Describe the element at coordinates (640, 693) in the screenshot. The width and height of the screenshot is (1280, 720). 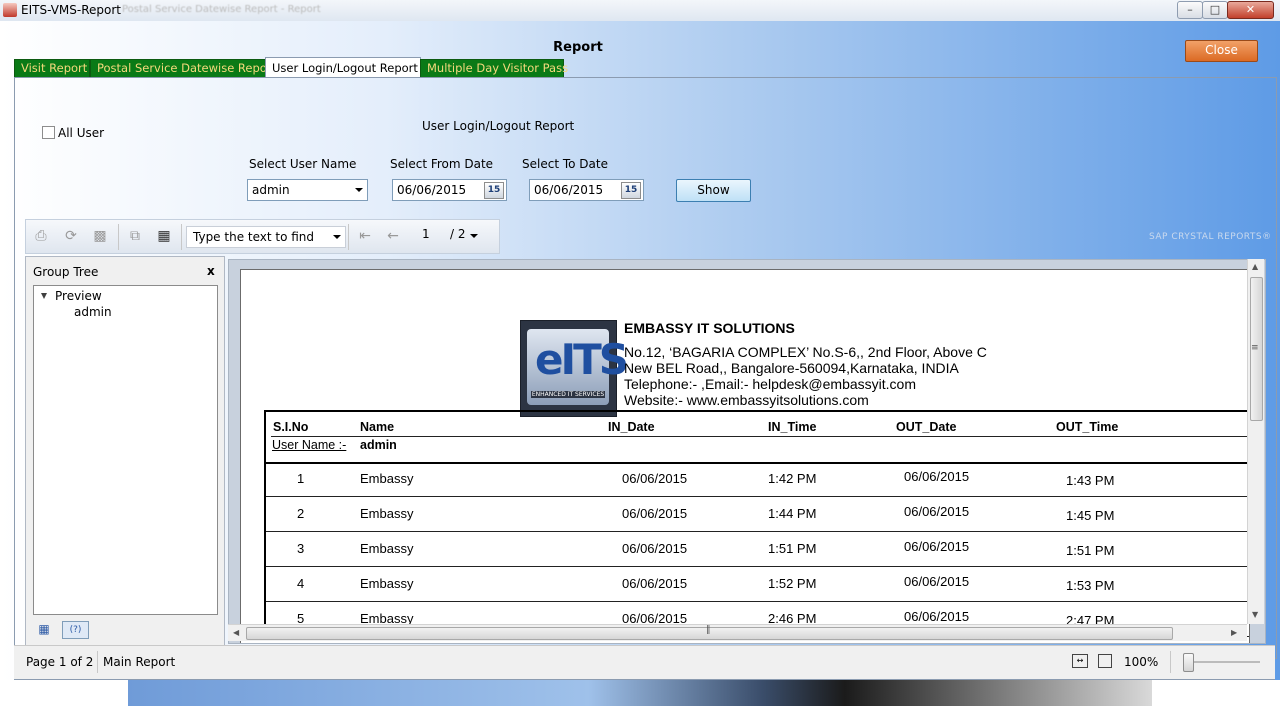
I see `desktop-wallpaper` at that location.